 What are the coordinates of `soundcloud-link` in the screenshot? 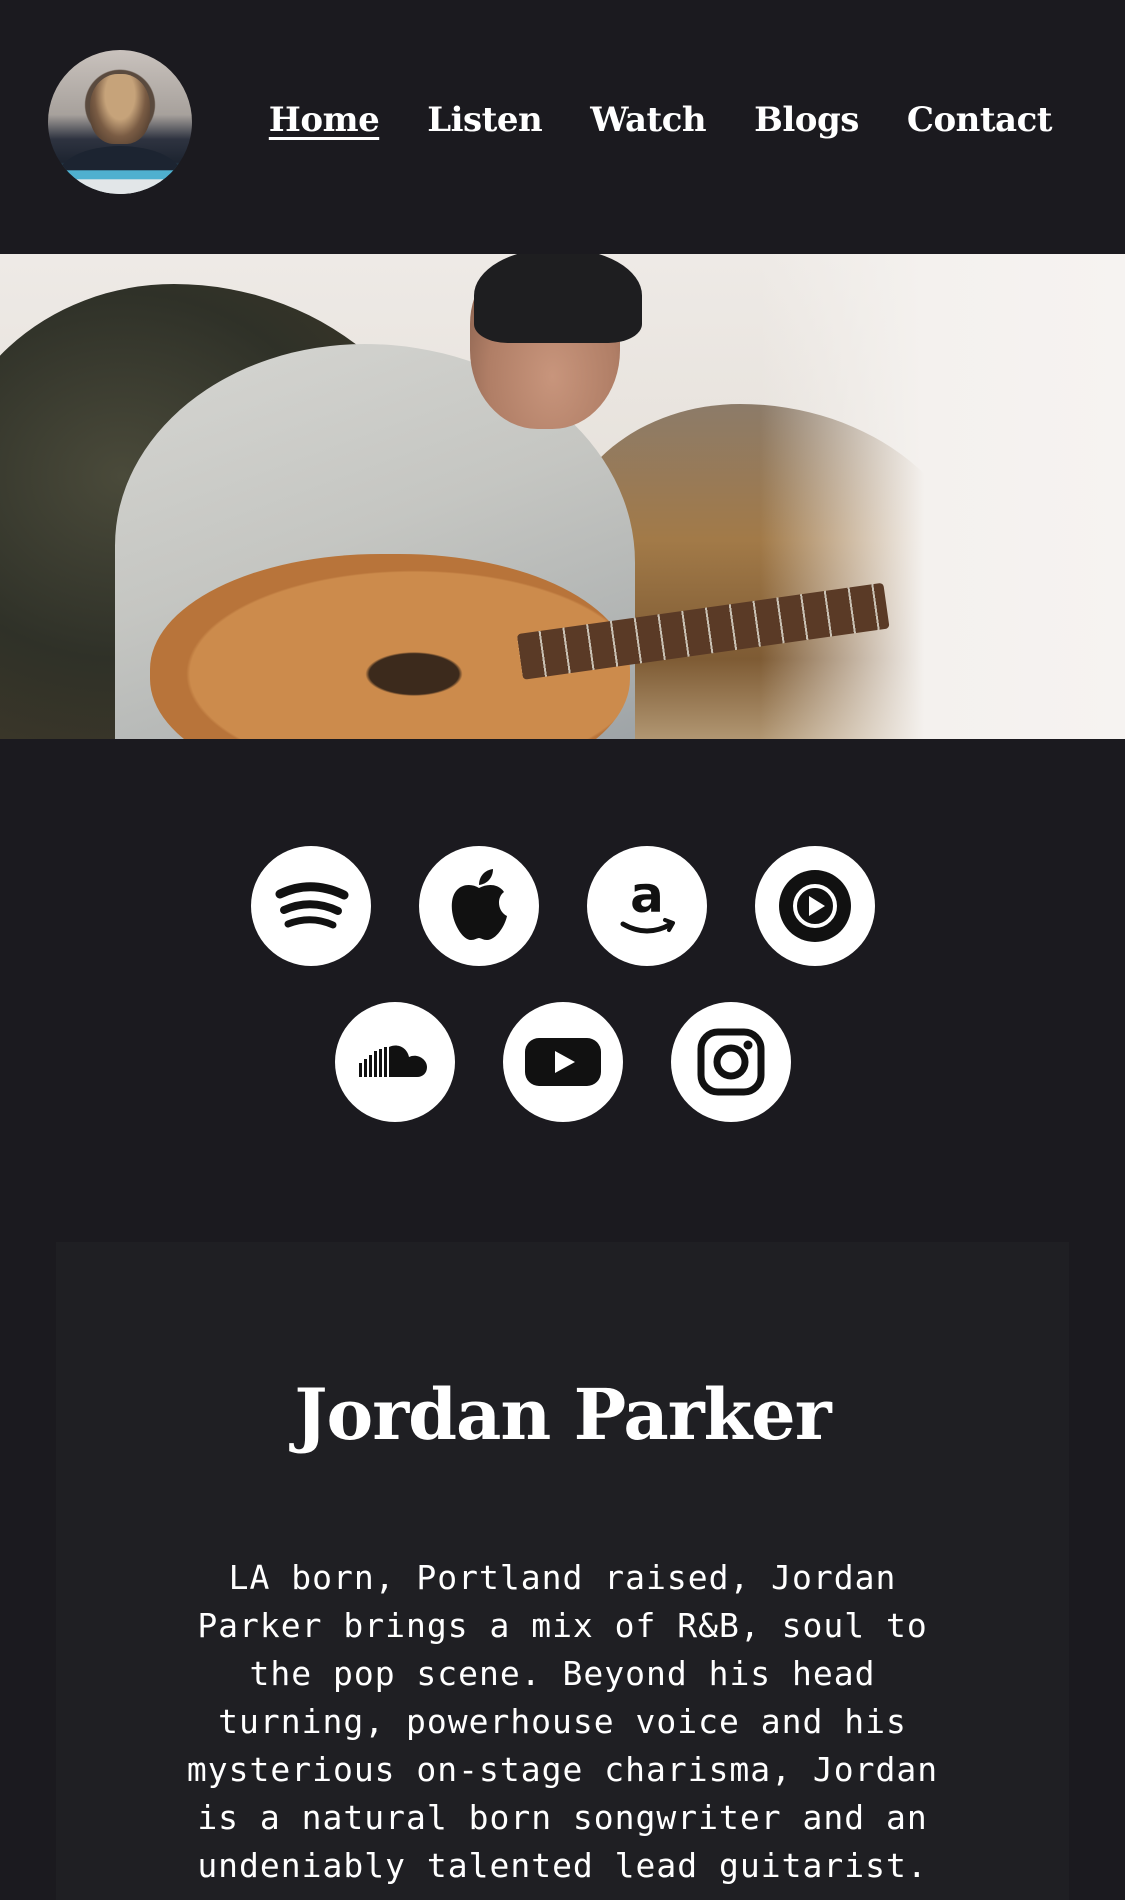 It's located at (394, 1062).